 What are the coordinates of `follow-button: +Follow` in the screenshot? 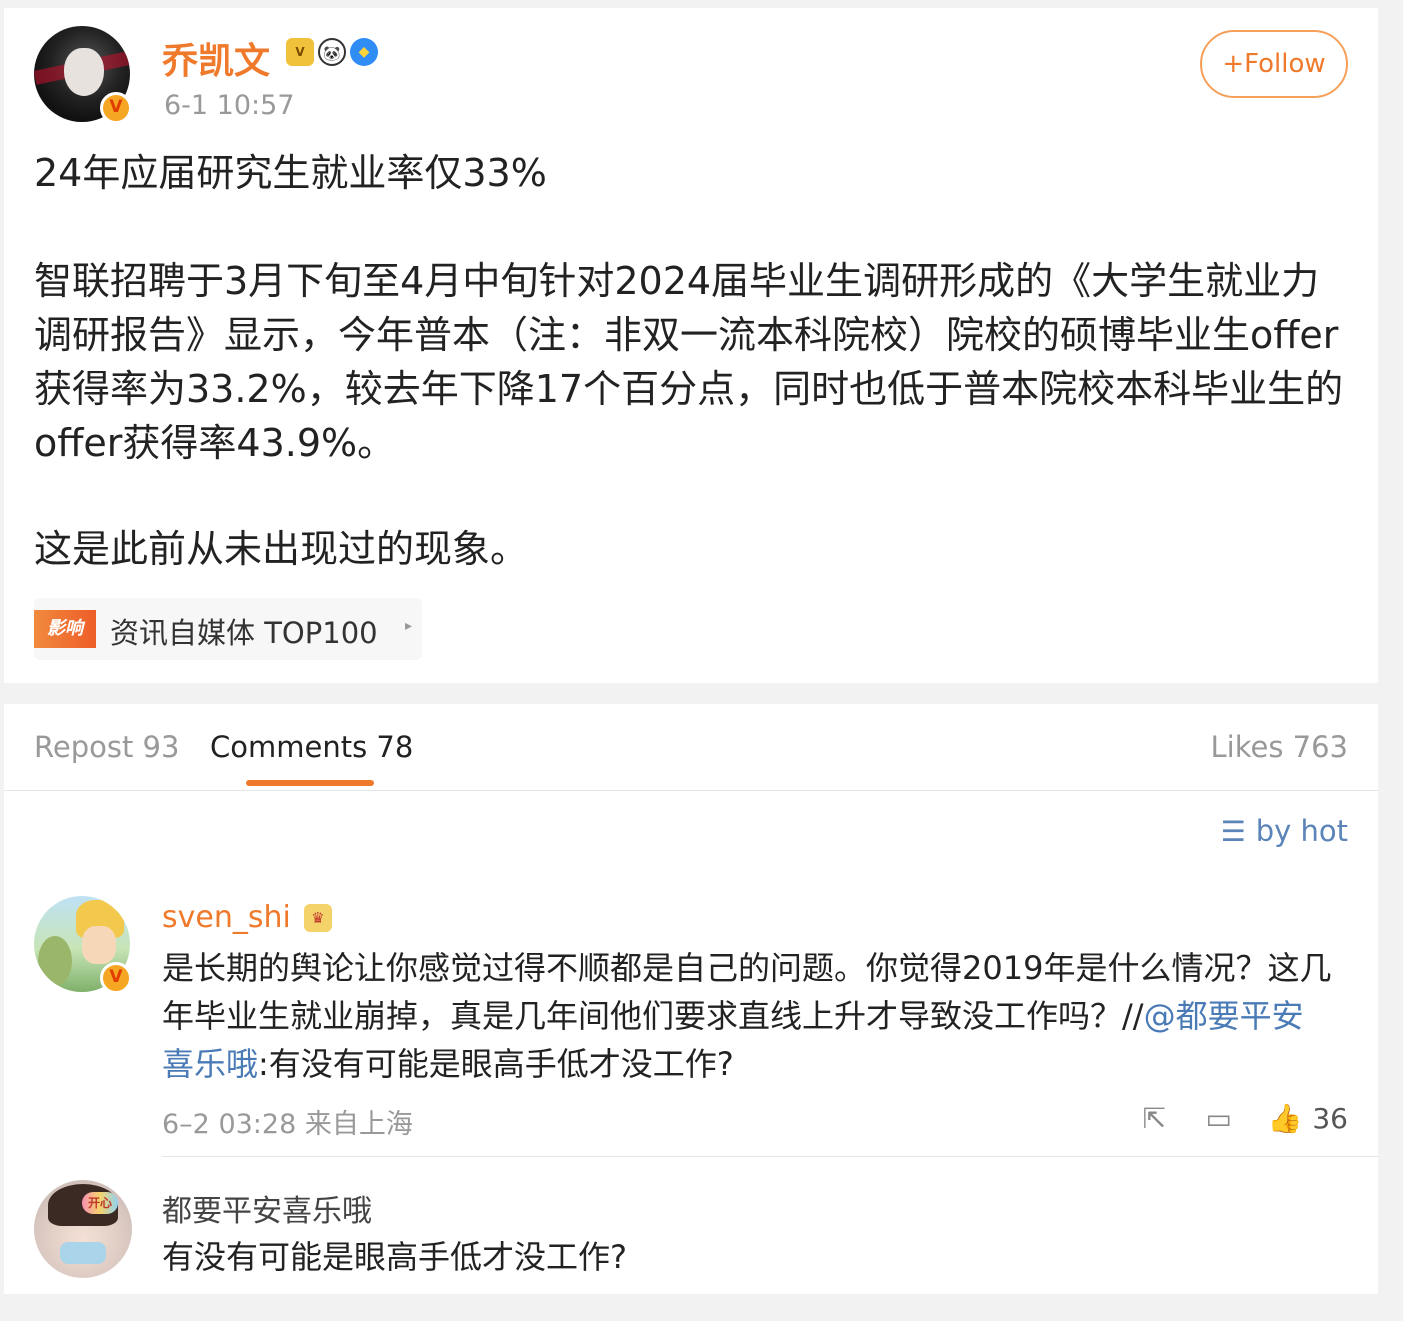 It's located at (1274, 64).